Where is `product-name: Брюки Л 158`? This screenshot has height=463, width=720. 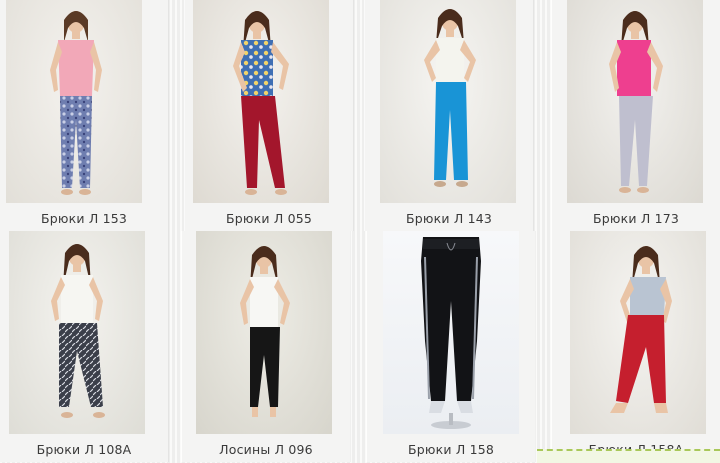
product-name: Брюки Л 158 is located at coordinates (451, 449).